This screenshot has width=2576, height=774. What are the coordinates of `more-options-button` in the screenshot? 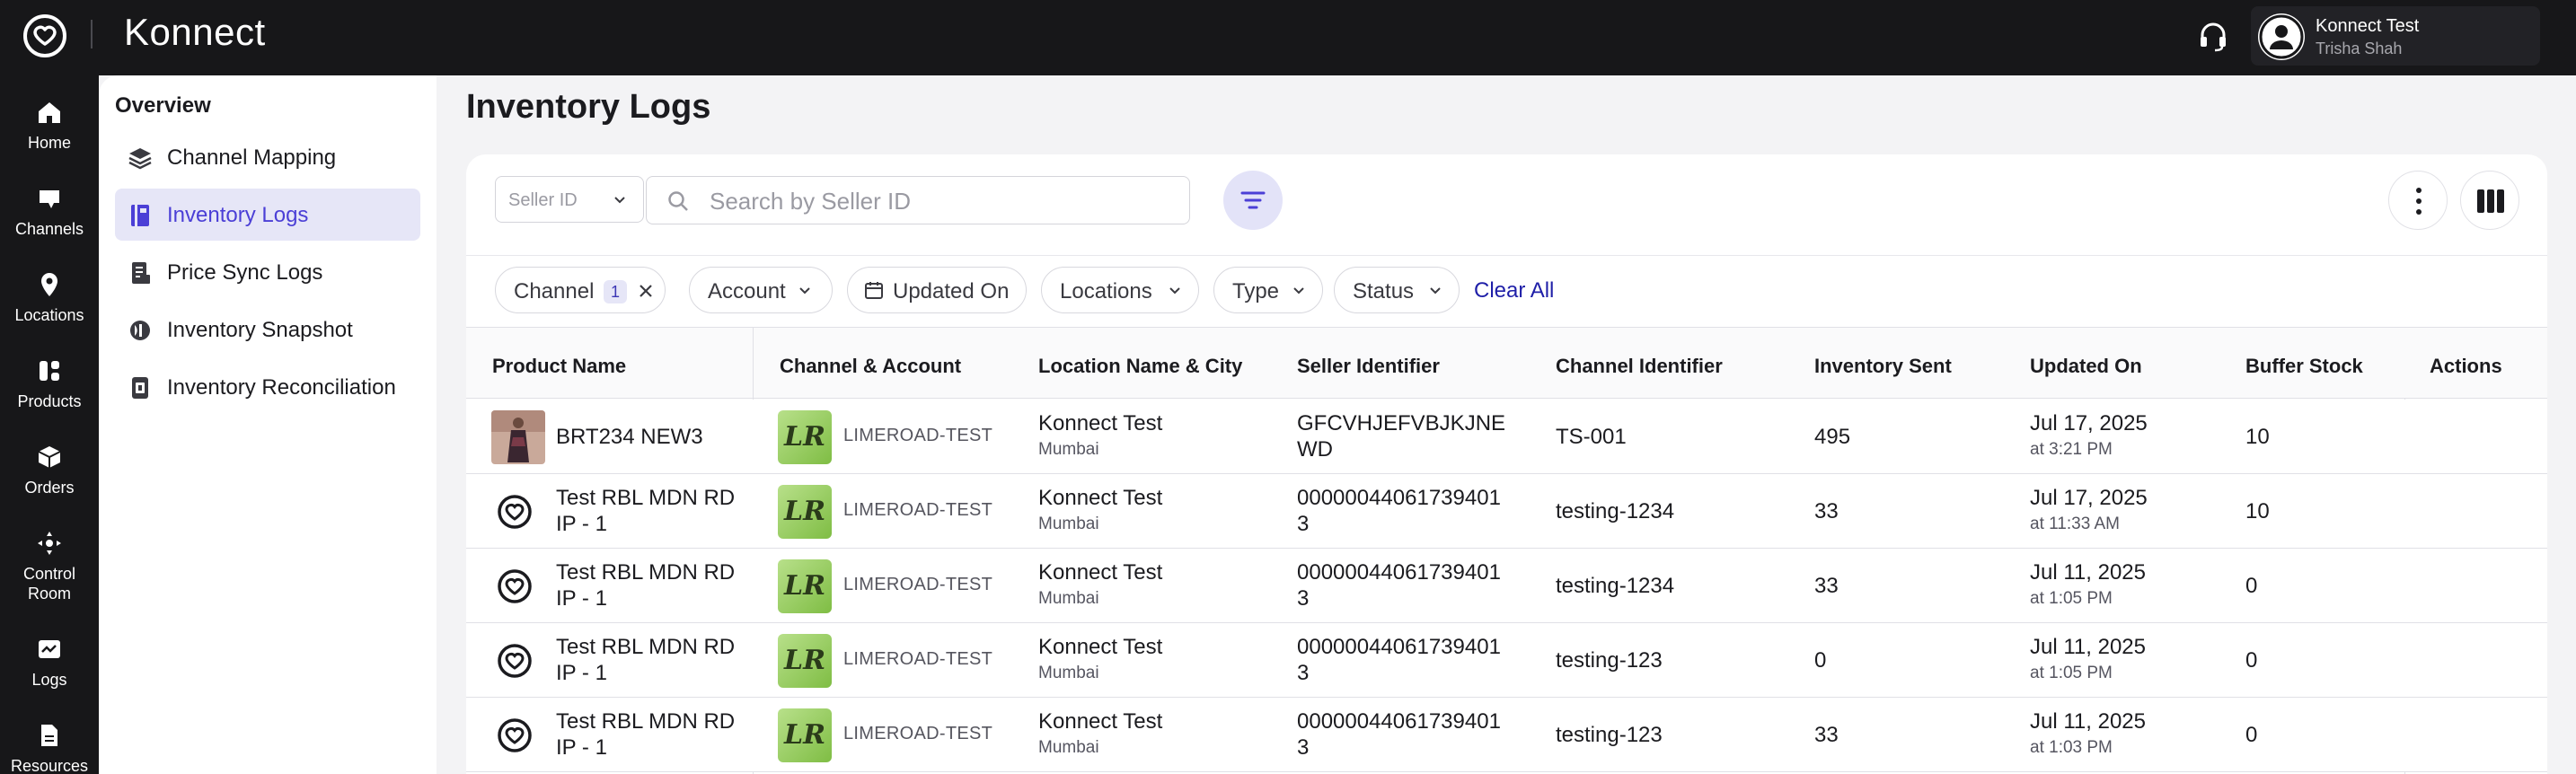 It's located at (2418, 200).